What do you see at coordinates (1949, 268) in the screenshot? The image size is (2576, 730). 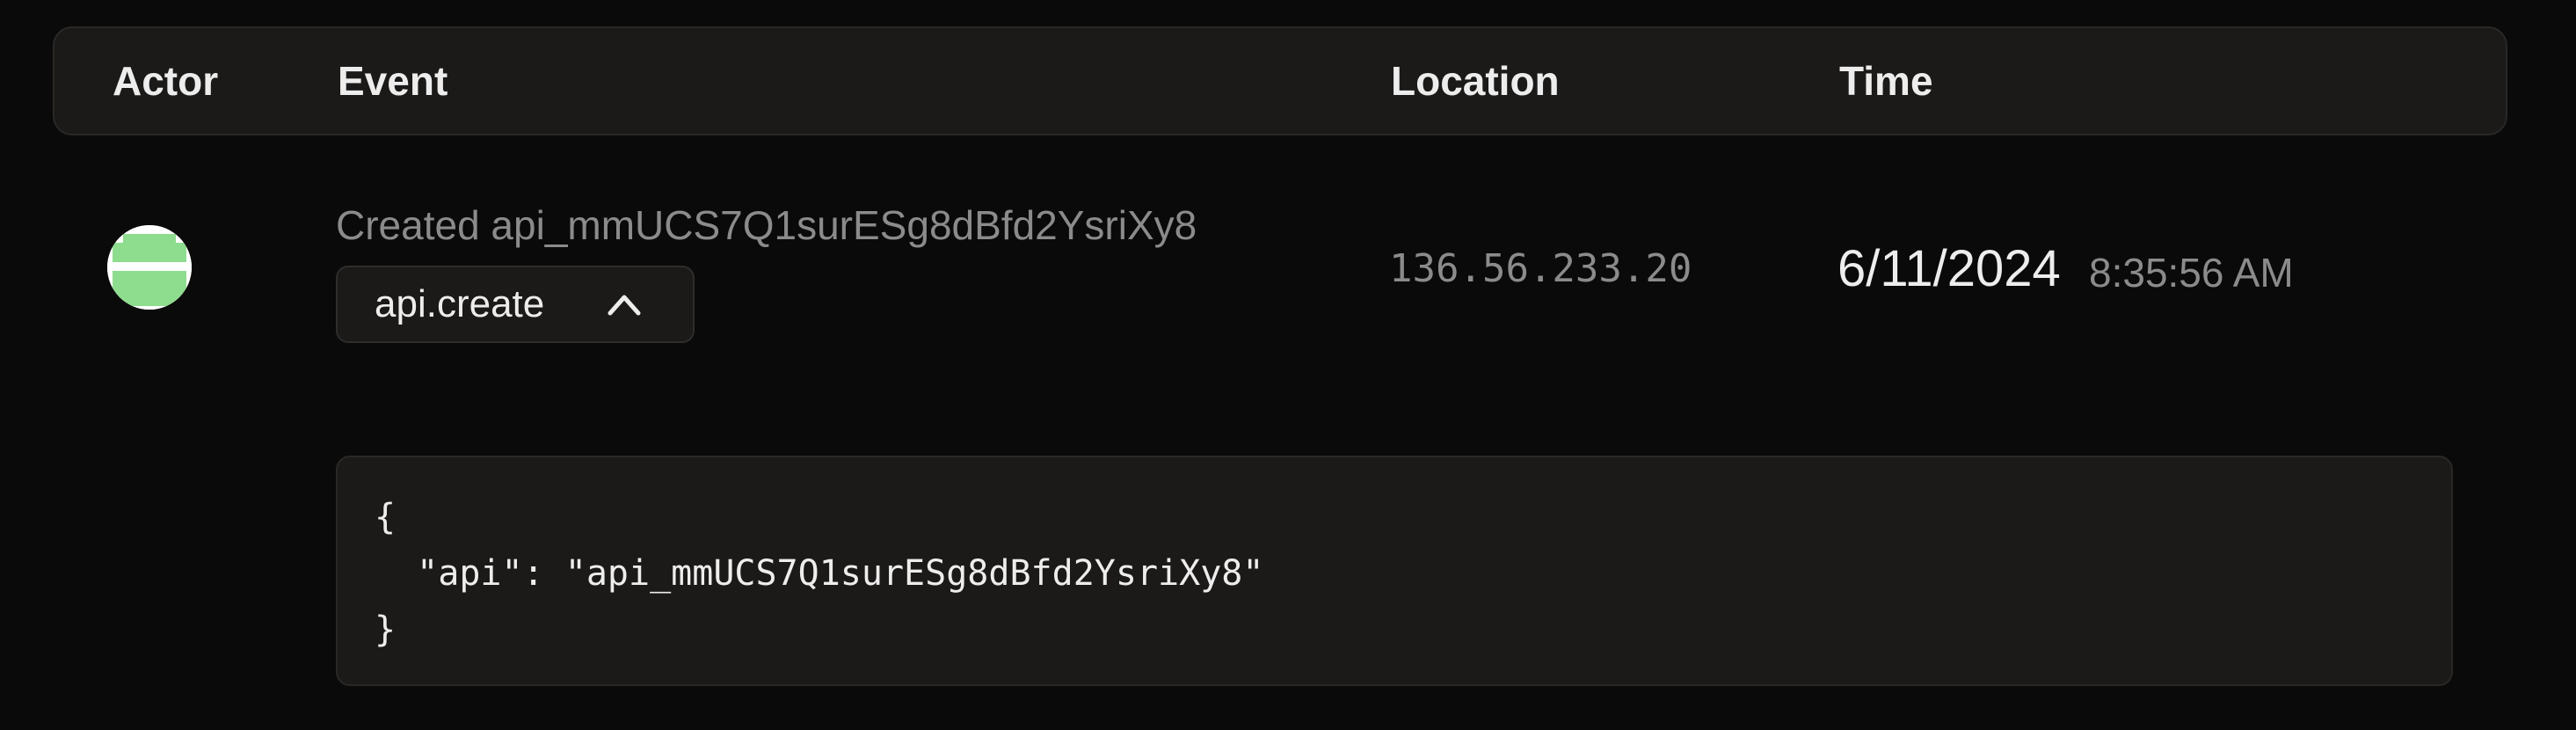 I see `time-date: 6/11/2024` at bounding box center [1949, 268].